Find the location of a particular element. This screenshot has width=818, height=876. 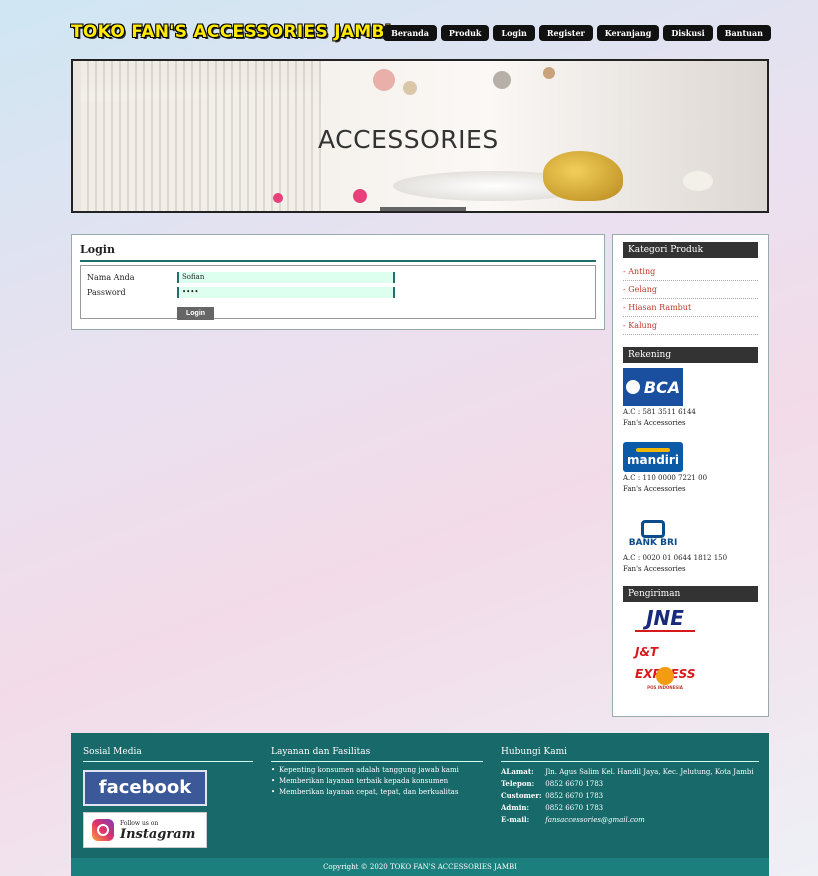

bri-logo: BANK BRI is located at coordinates (653, 534).